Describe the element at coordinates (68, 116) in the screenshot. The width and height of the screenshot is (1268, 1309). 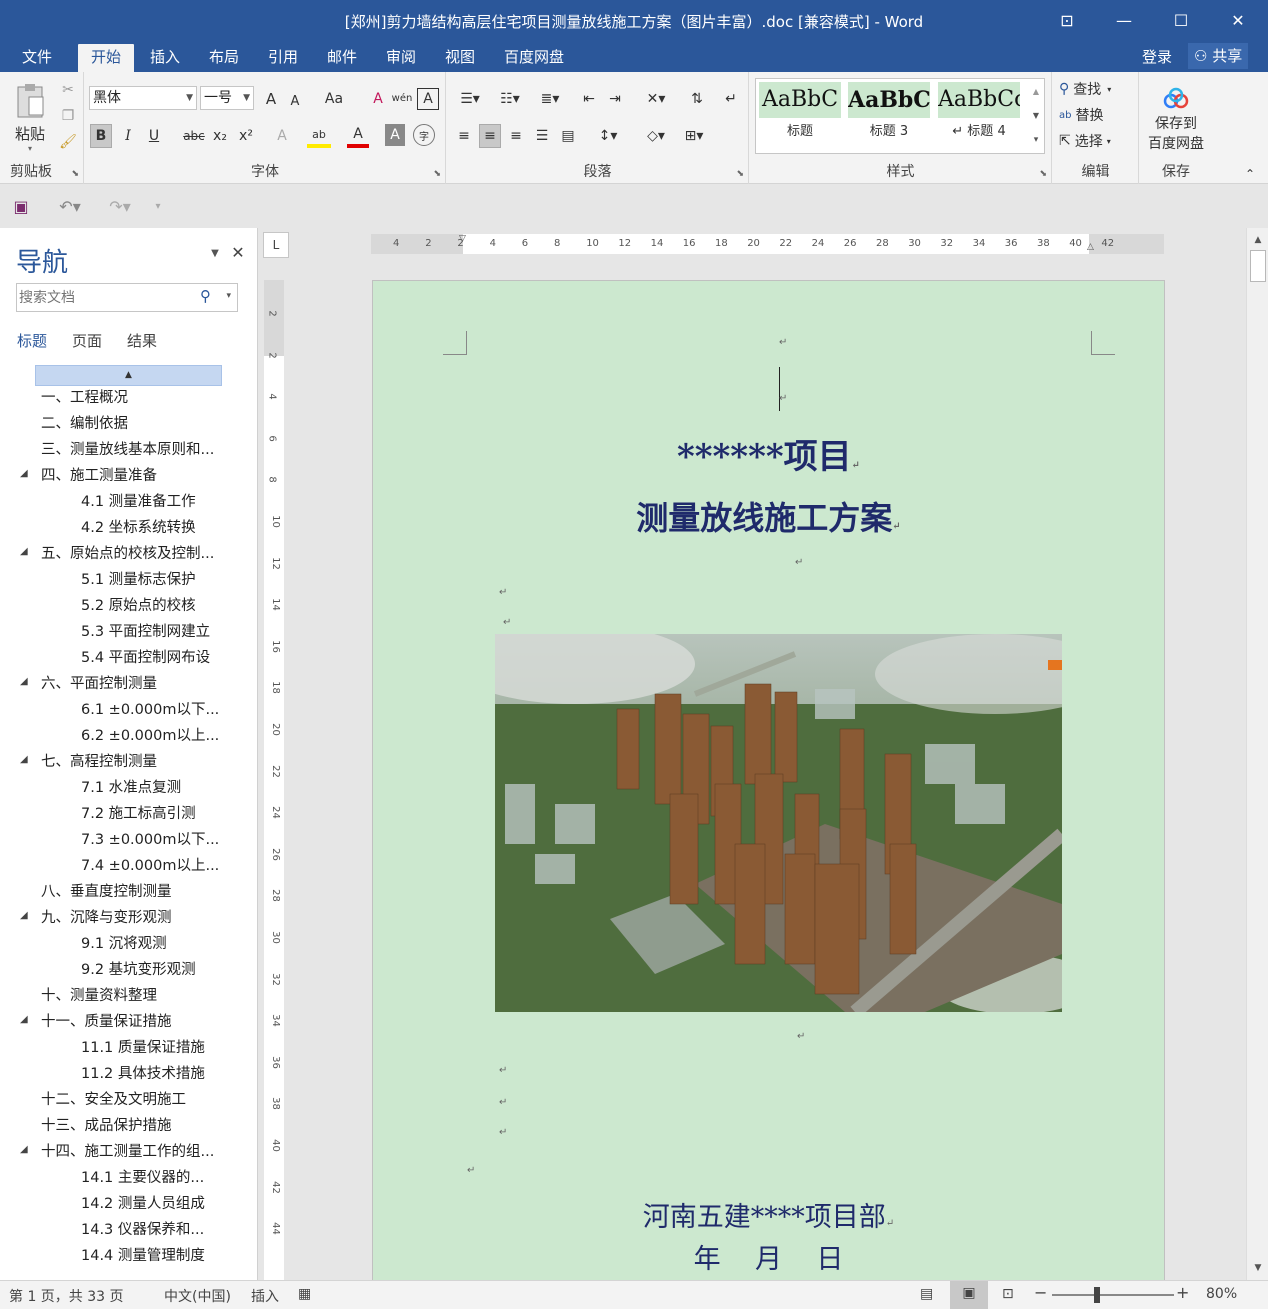
I see `copy-icon: ❐` at that location.